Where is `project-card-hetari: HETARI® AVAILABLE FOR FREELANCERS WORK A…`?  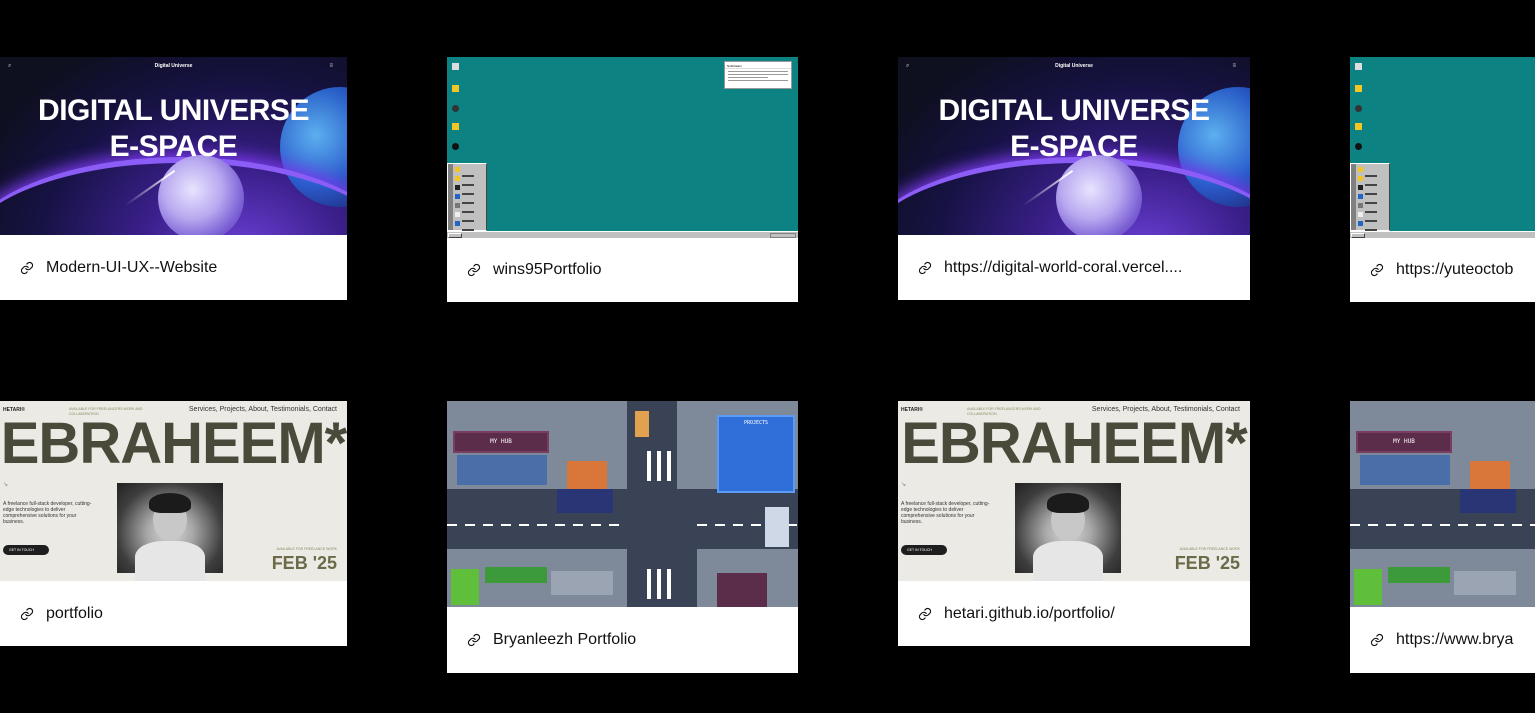
project-card-hetari: HETARI® AVAILABLE FOR FREELANCERS WORK A… is located at coordinates (1074, 523).